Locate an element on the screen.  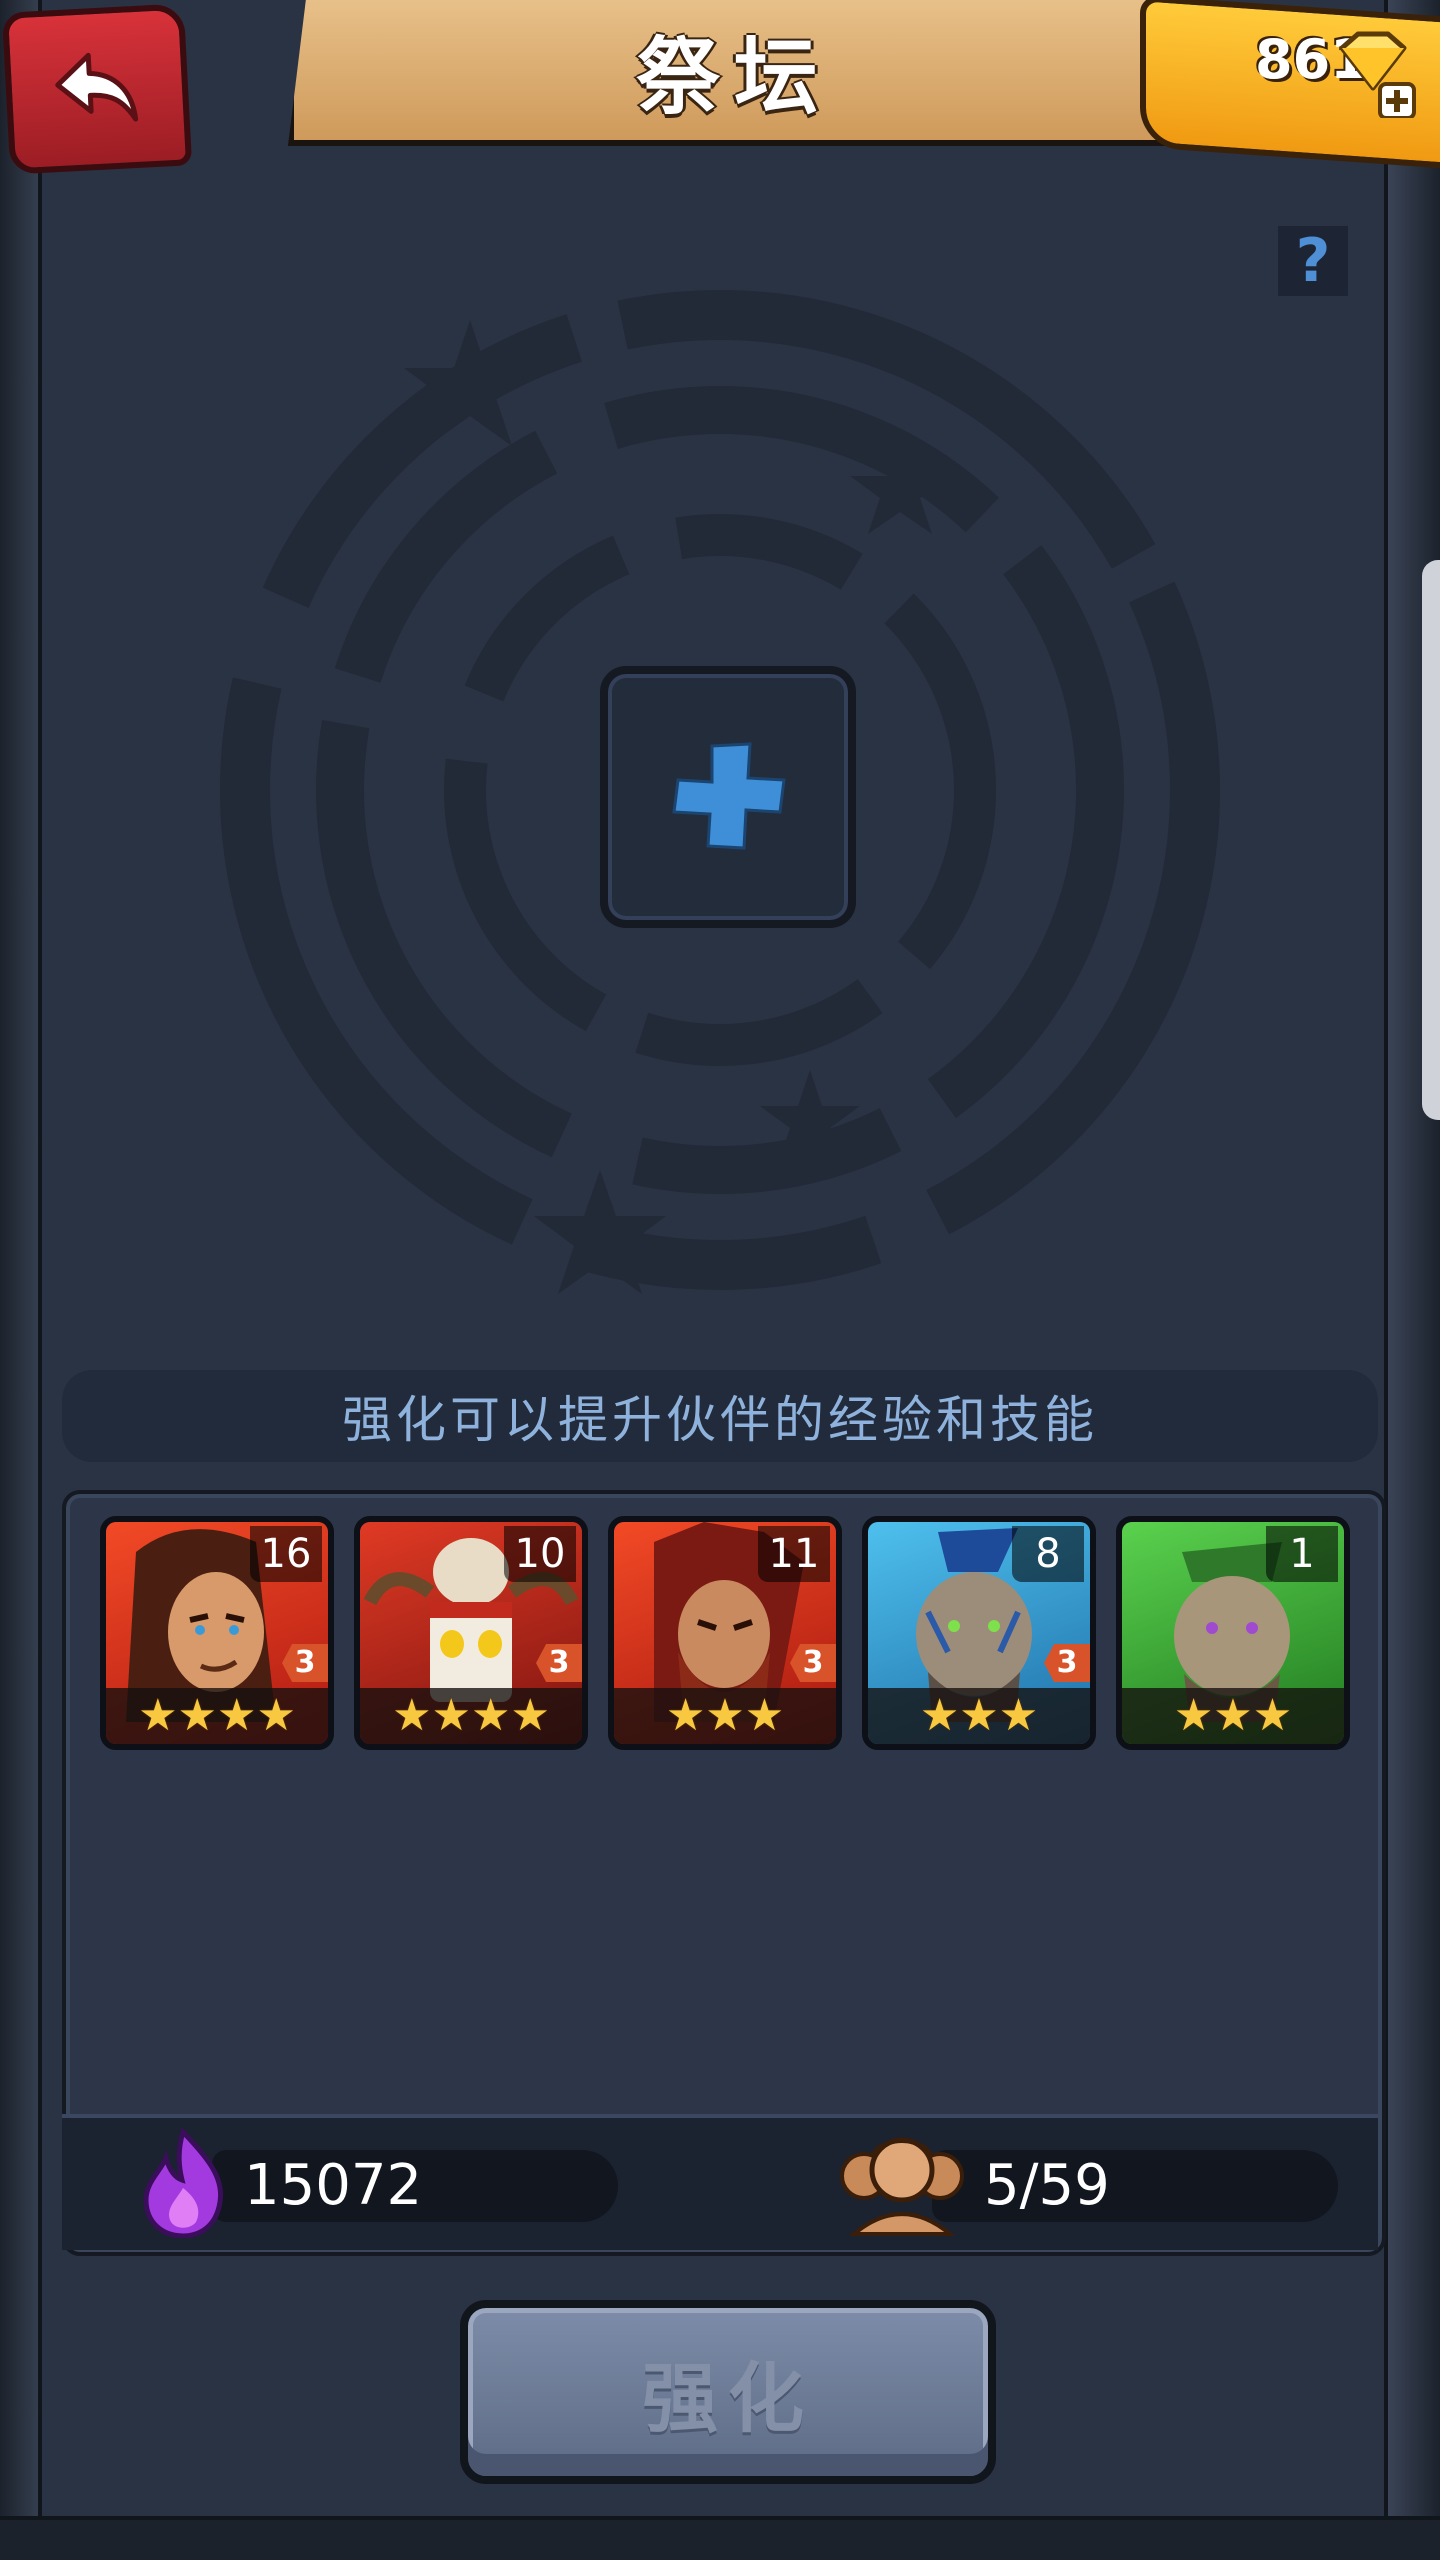
page-title: 祭坛 is located at coordinates (733, 76).